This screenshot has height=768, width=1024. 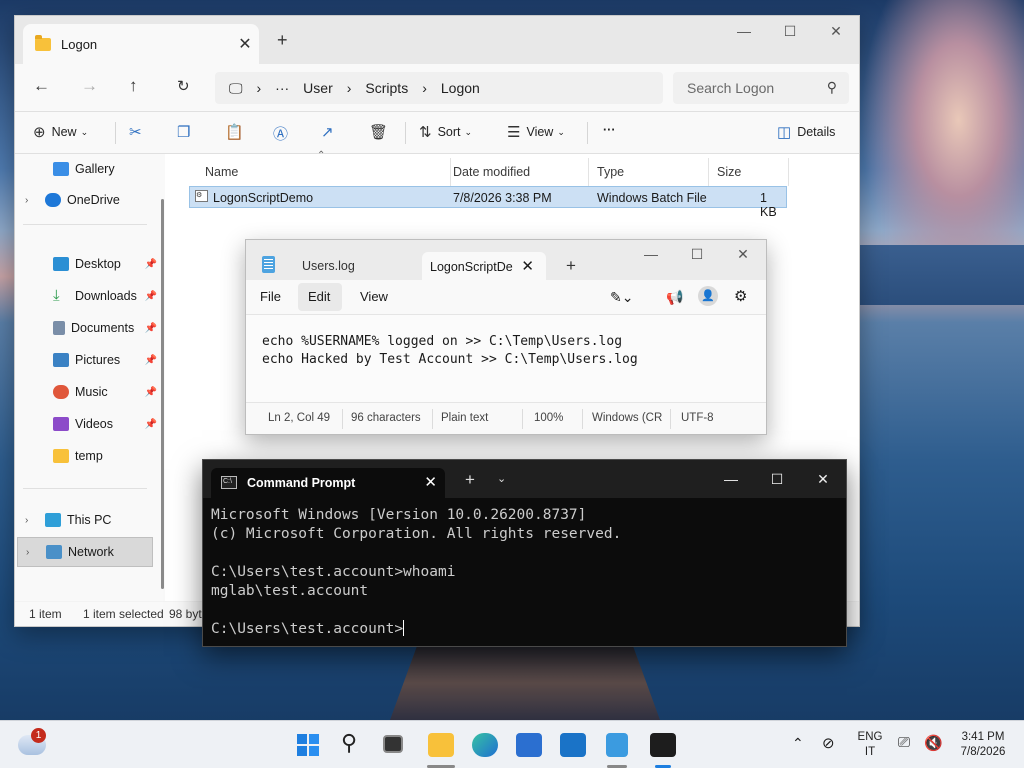 What do you see at coordinates (318, 88) in the screenshot?
I see `breadcrumb-user: User` at bounding box center [318, 88].